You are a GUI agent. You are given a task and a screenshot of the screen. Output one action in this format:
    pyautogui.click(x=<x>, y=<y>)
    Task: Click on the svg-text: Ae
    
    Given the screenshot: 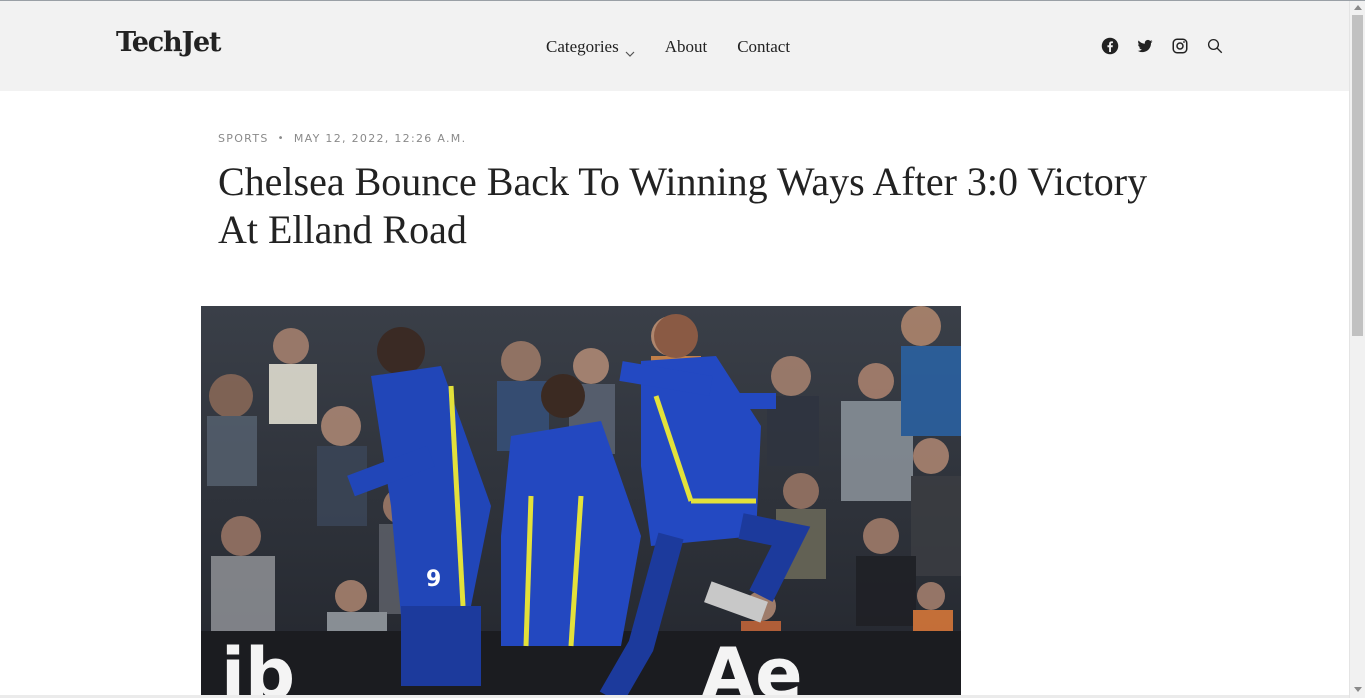 What is the action you would take?
    pyautogui.click(x=752, y=665)
    